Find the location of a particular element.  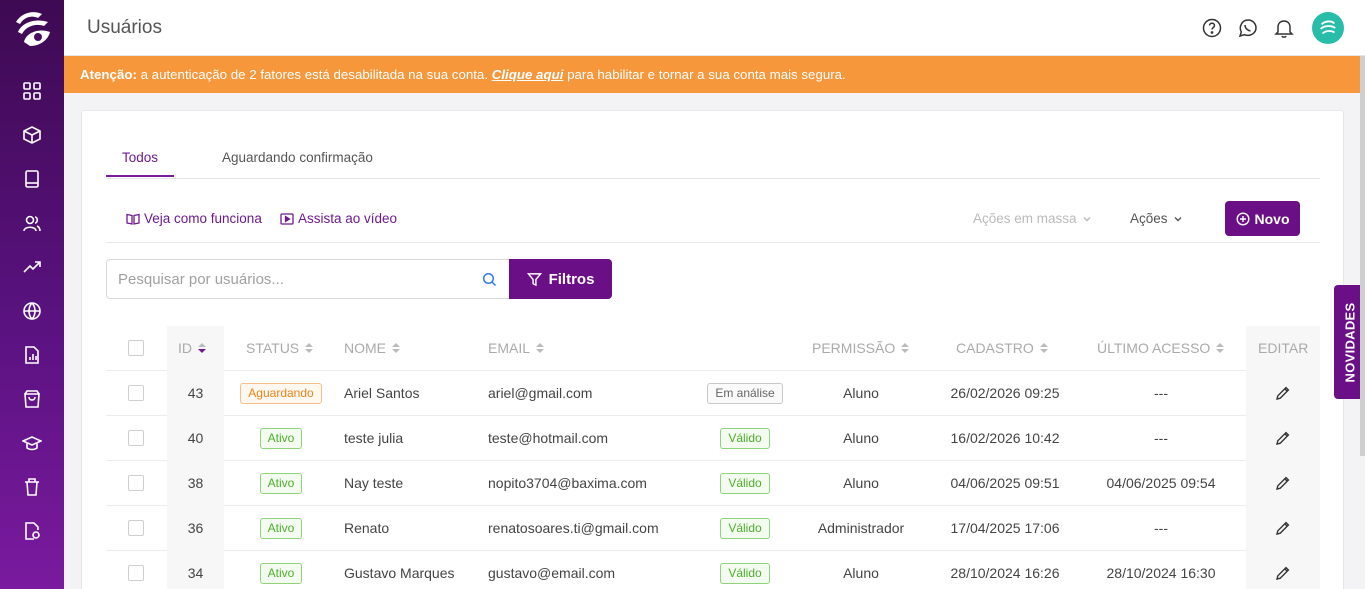

row-id: 34 is located at coordinates (195, 573).